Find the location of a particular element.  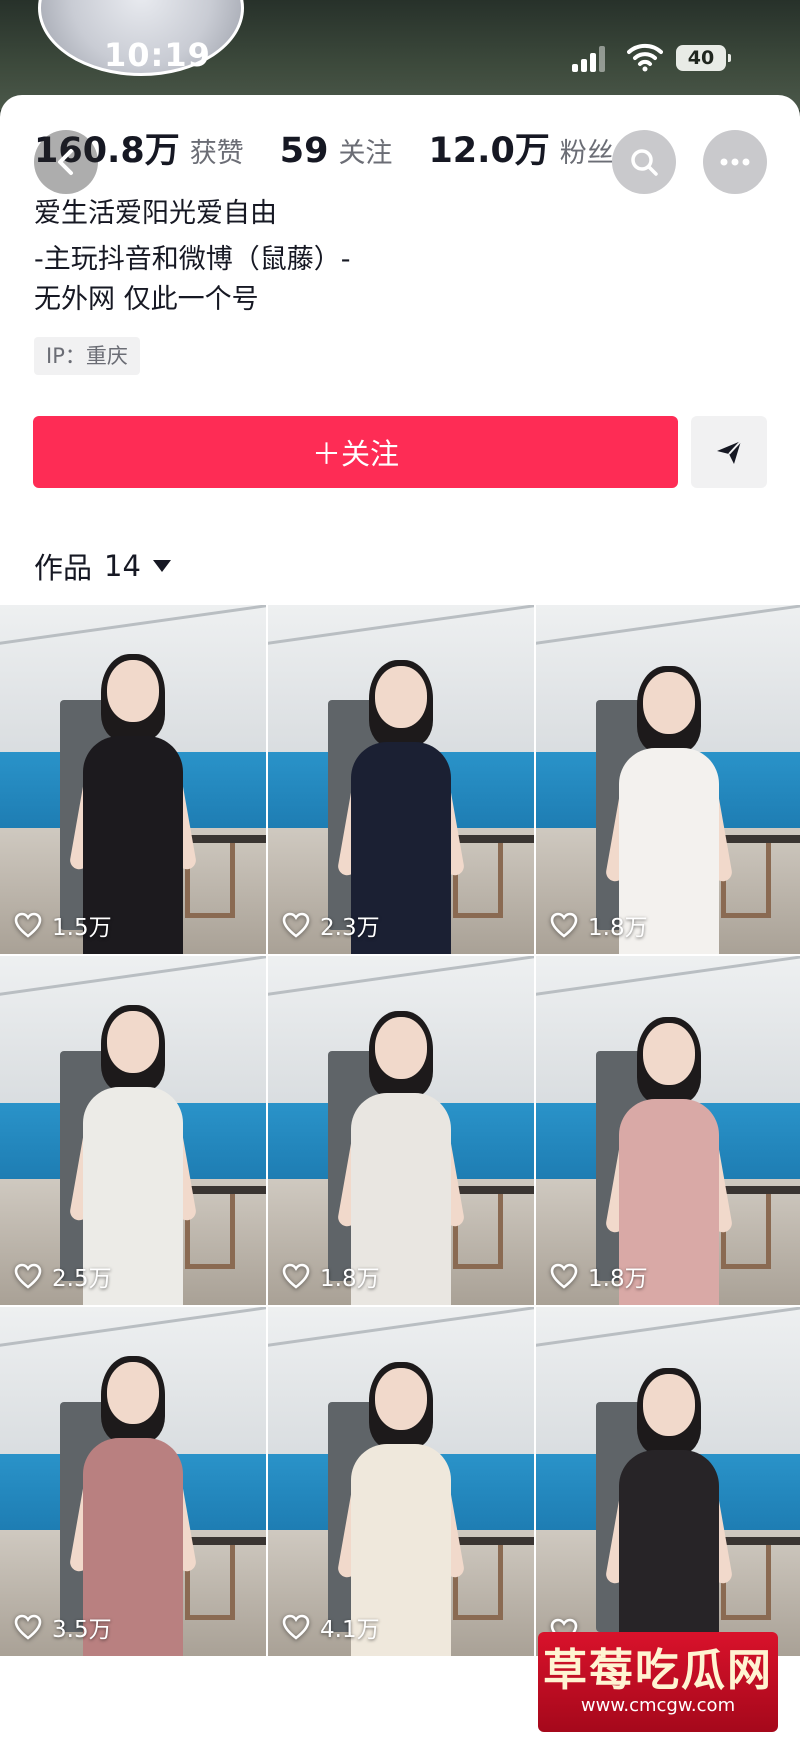

search-icon is located at coordinates (644, 162).